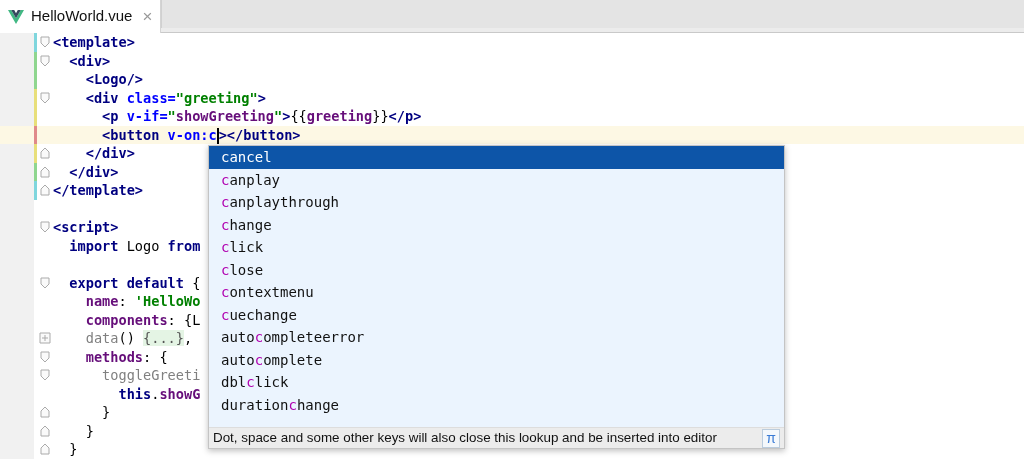 Image resolution: width=1024 pixels, height=459 pixels. Describe the element at coordinates (496, 382) in the screenshot. I see `completion-item: dblclick` at that location.